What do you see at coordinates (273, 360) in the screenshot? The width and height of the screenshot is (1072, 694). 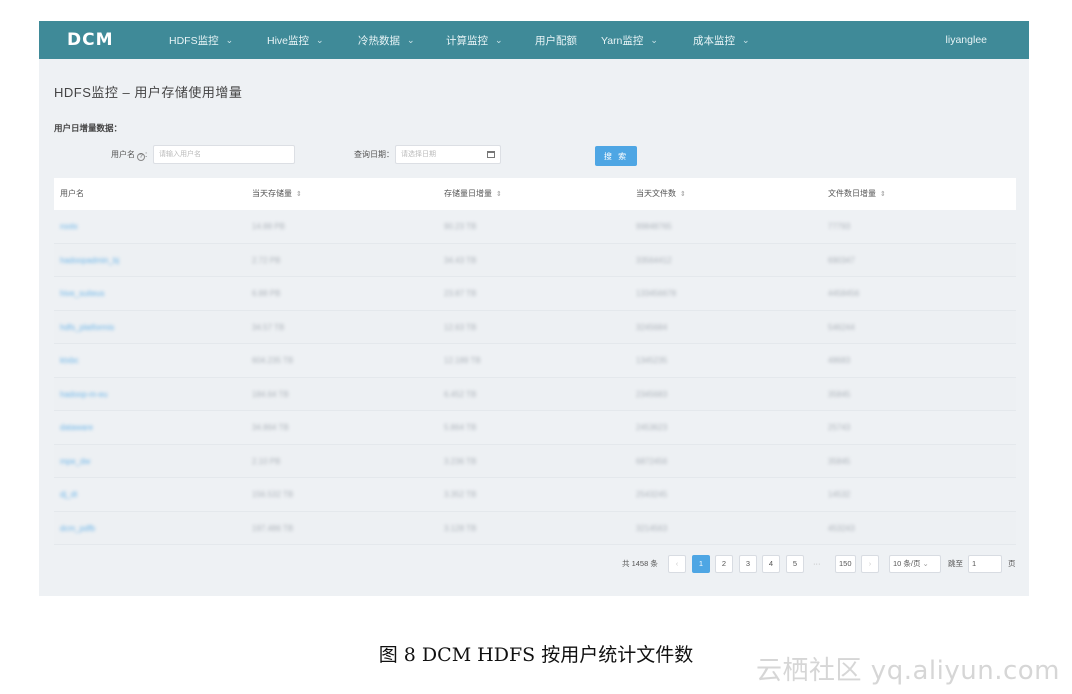 I see `table-cell: 604.235 TB` at bounding box center [273, 360].